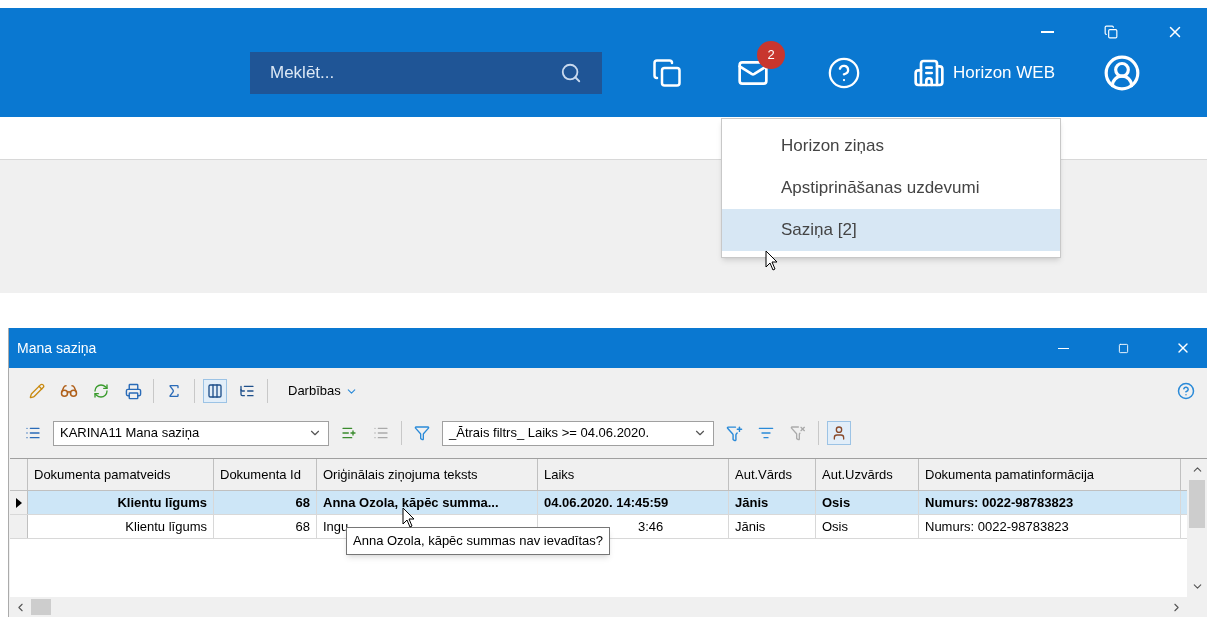 This screenshot has width=1207, height=617. I want to click on table-cell: 04.06.2020. 14:45:59, so click(633, 502).